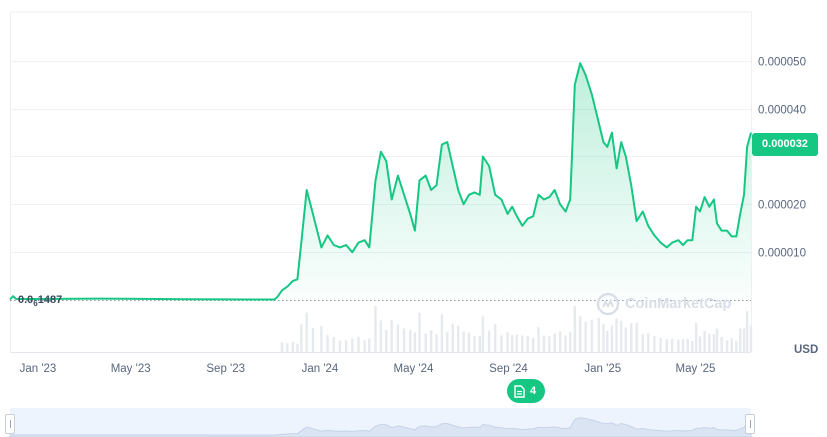  I want to click on navigator-left-handle, so click(10, 424).